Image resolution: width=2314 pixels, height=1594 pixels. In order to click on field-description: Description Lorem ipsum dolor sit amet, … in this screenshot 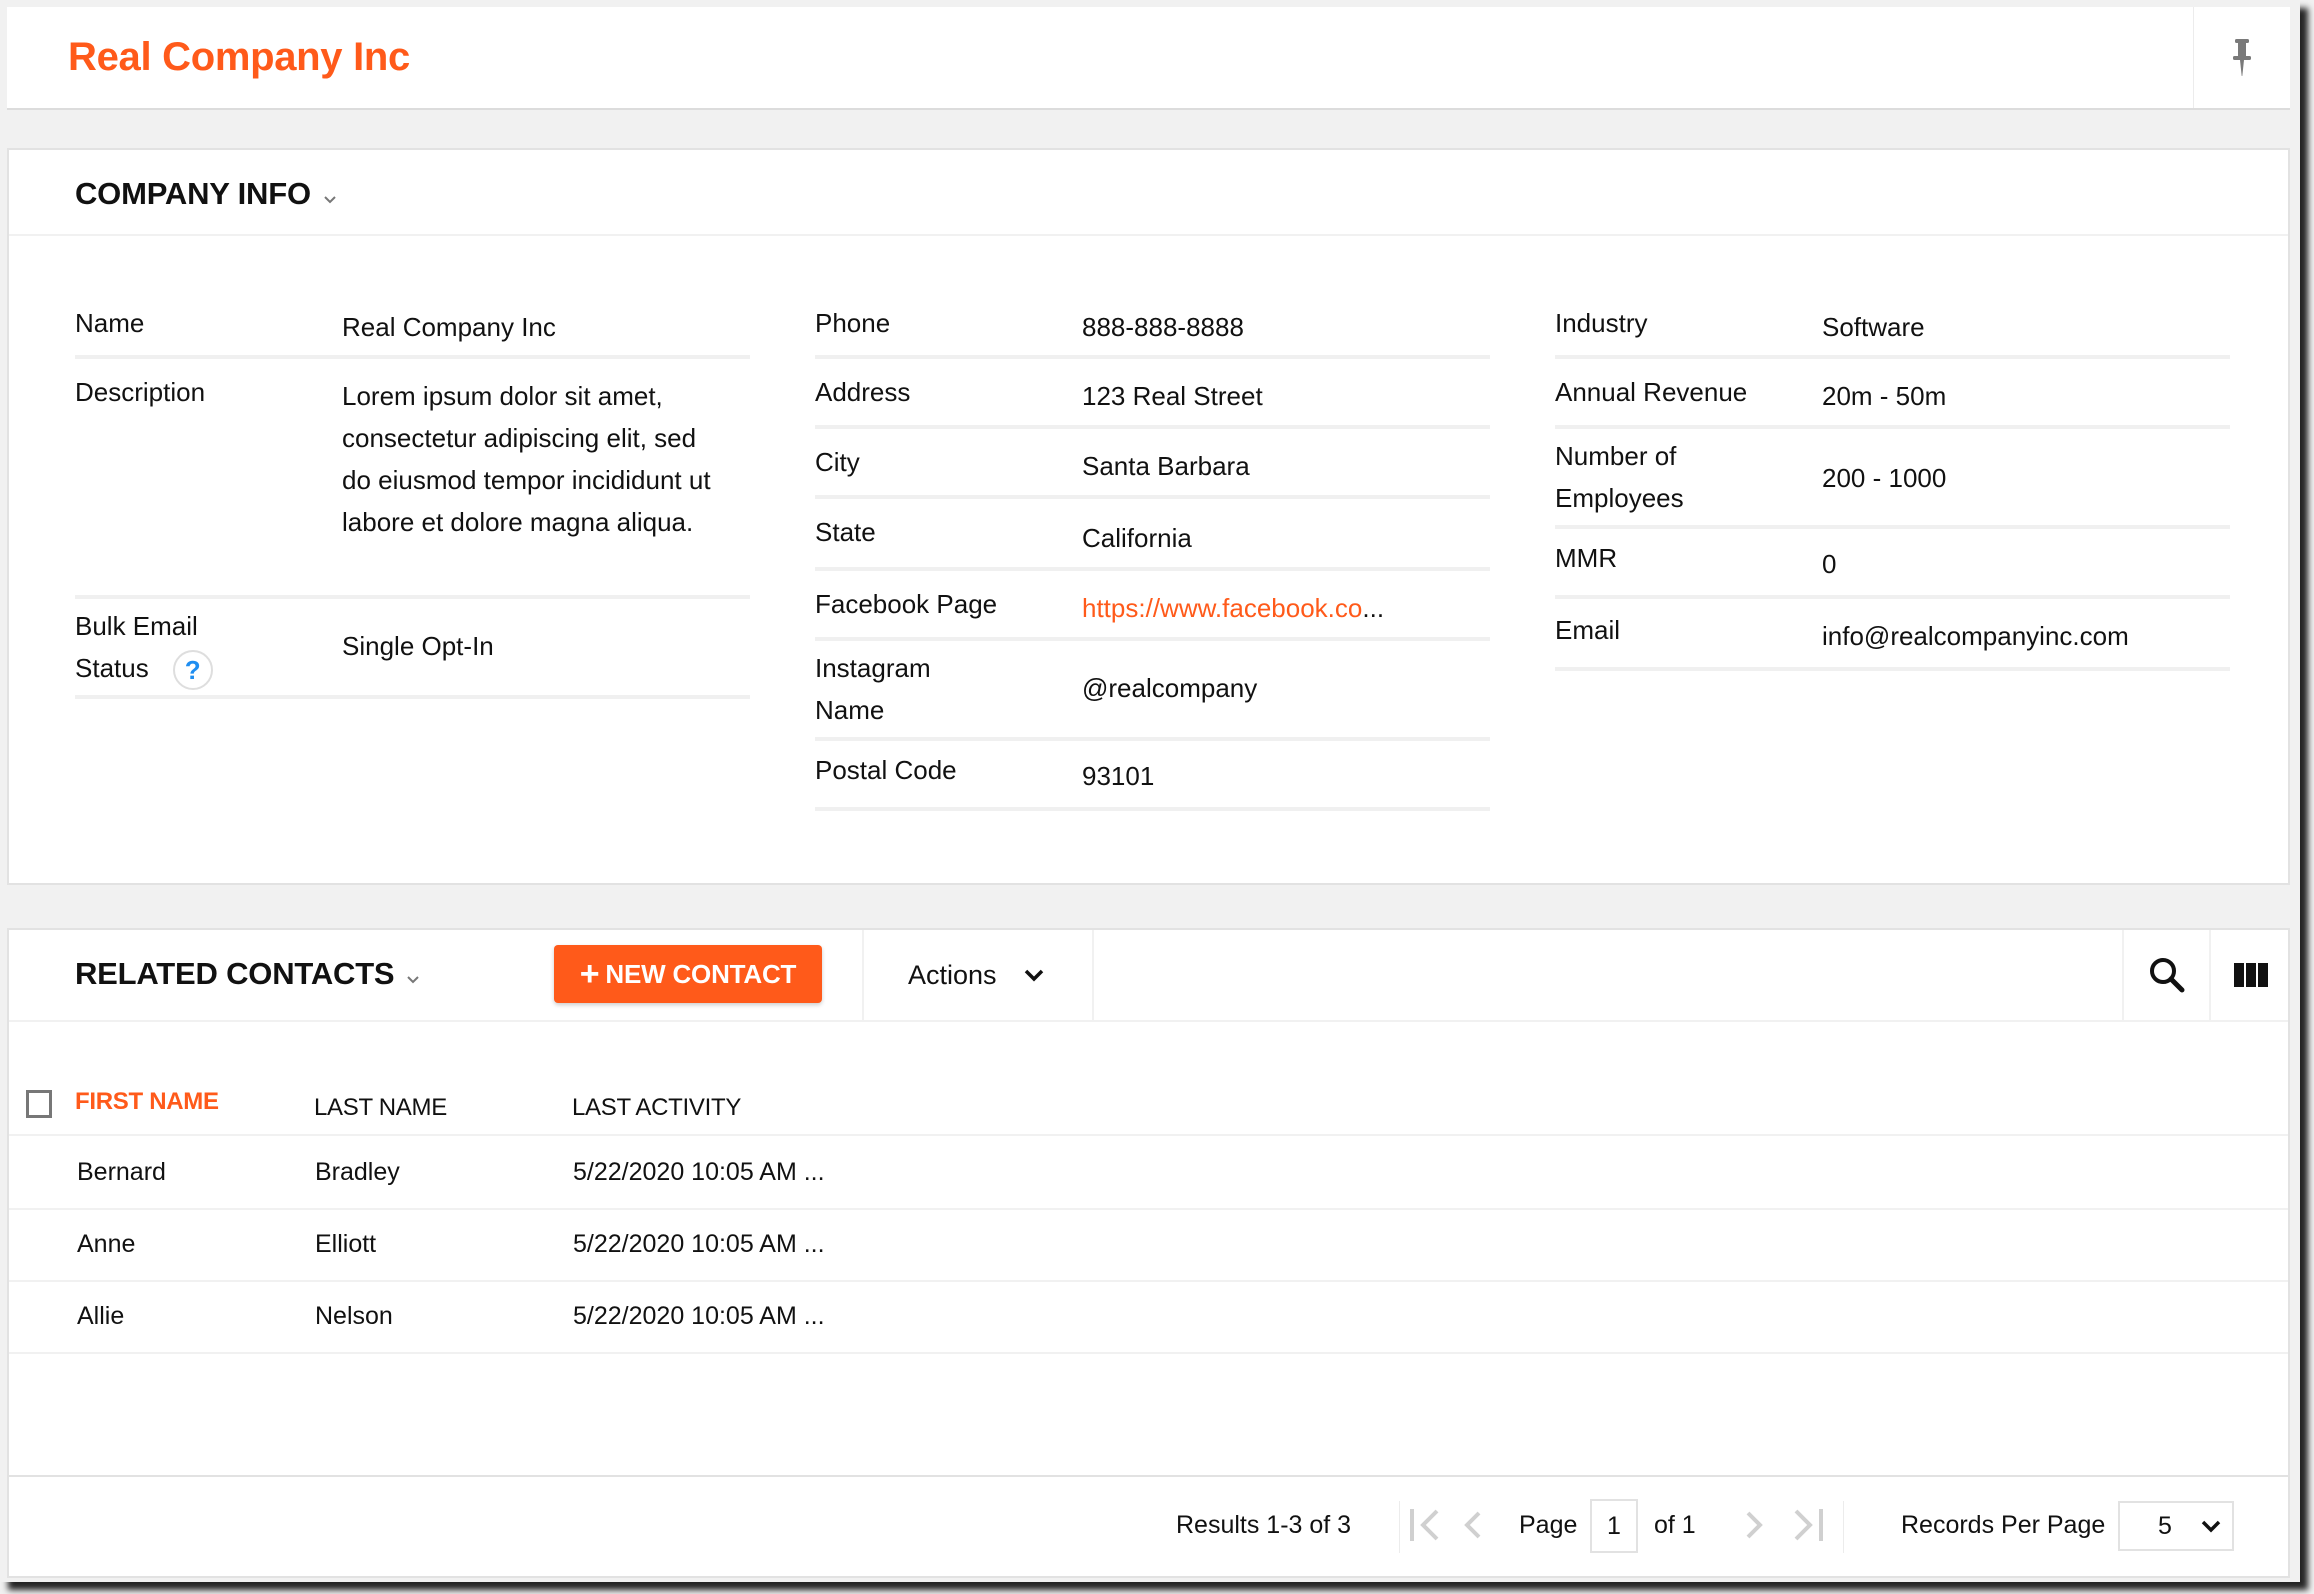, I will do `click(412, 479)`.